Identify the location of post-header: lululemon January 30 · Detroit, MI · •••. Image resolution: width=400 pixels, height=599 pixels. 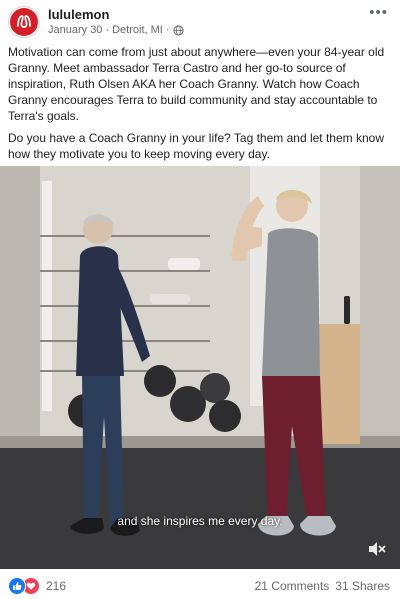
(200, 21).